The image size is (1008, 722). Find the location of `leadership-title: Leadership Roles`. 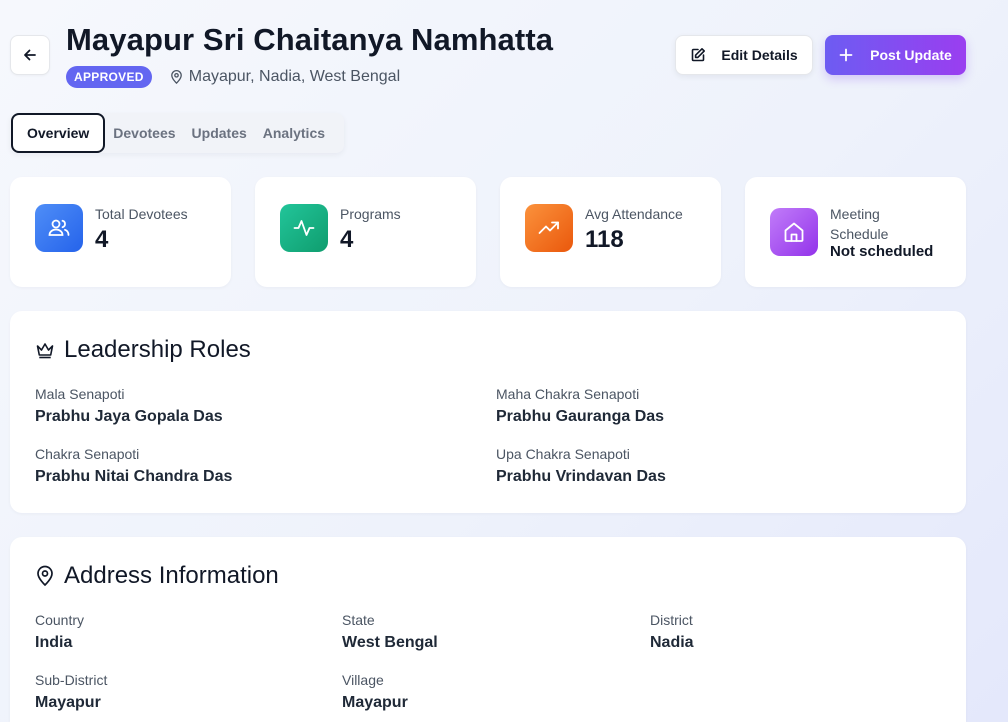

leadership-title: Leadership Roles is located at coordinates (143, 350).